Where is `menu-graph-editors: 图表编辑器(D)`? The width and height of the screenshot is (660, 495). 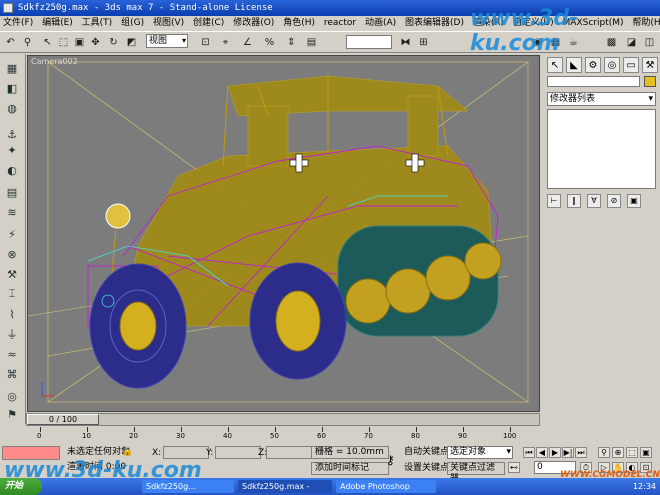 menu-graph-editors: 图表编辑器(D) is located at coordinates (434, 23).